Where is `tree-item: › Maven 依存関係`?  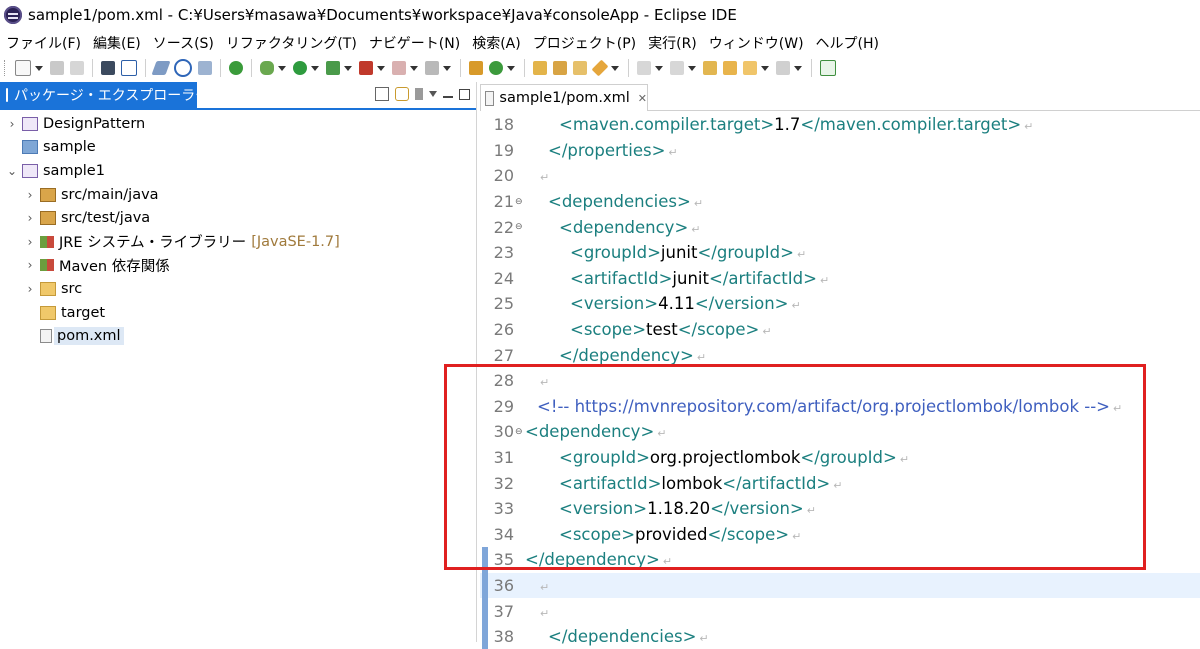 tree-item: › Maven 依存関係 is located at coordinates (238, 266).